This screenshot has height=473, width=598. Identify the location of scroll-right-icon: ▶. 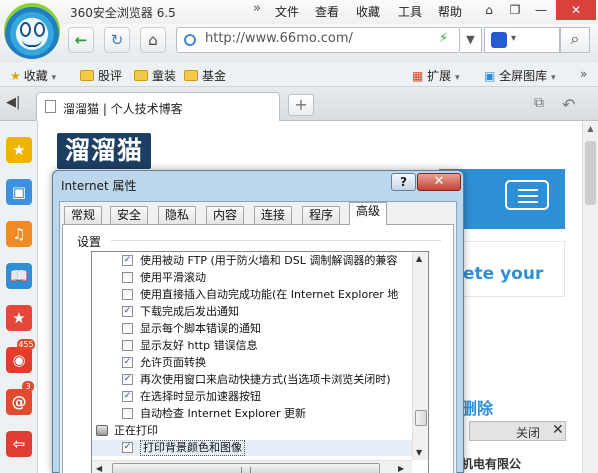
(401, 468).